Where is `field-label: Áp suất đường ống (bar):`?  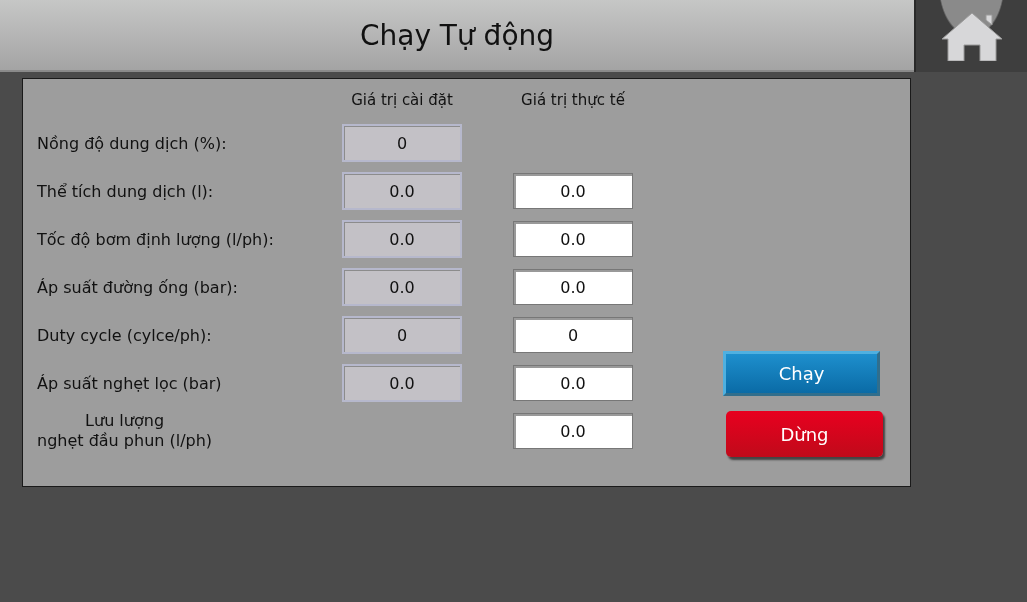
field-label: Áp suất đường ống (bar): is located at coordinates (138, 287).